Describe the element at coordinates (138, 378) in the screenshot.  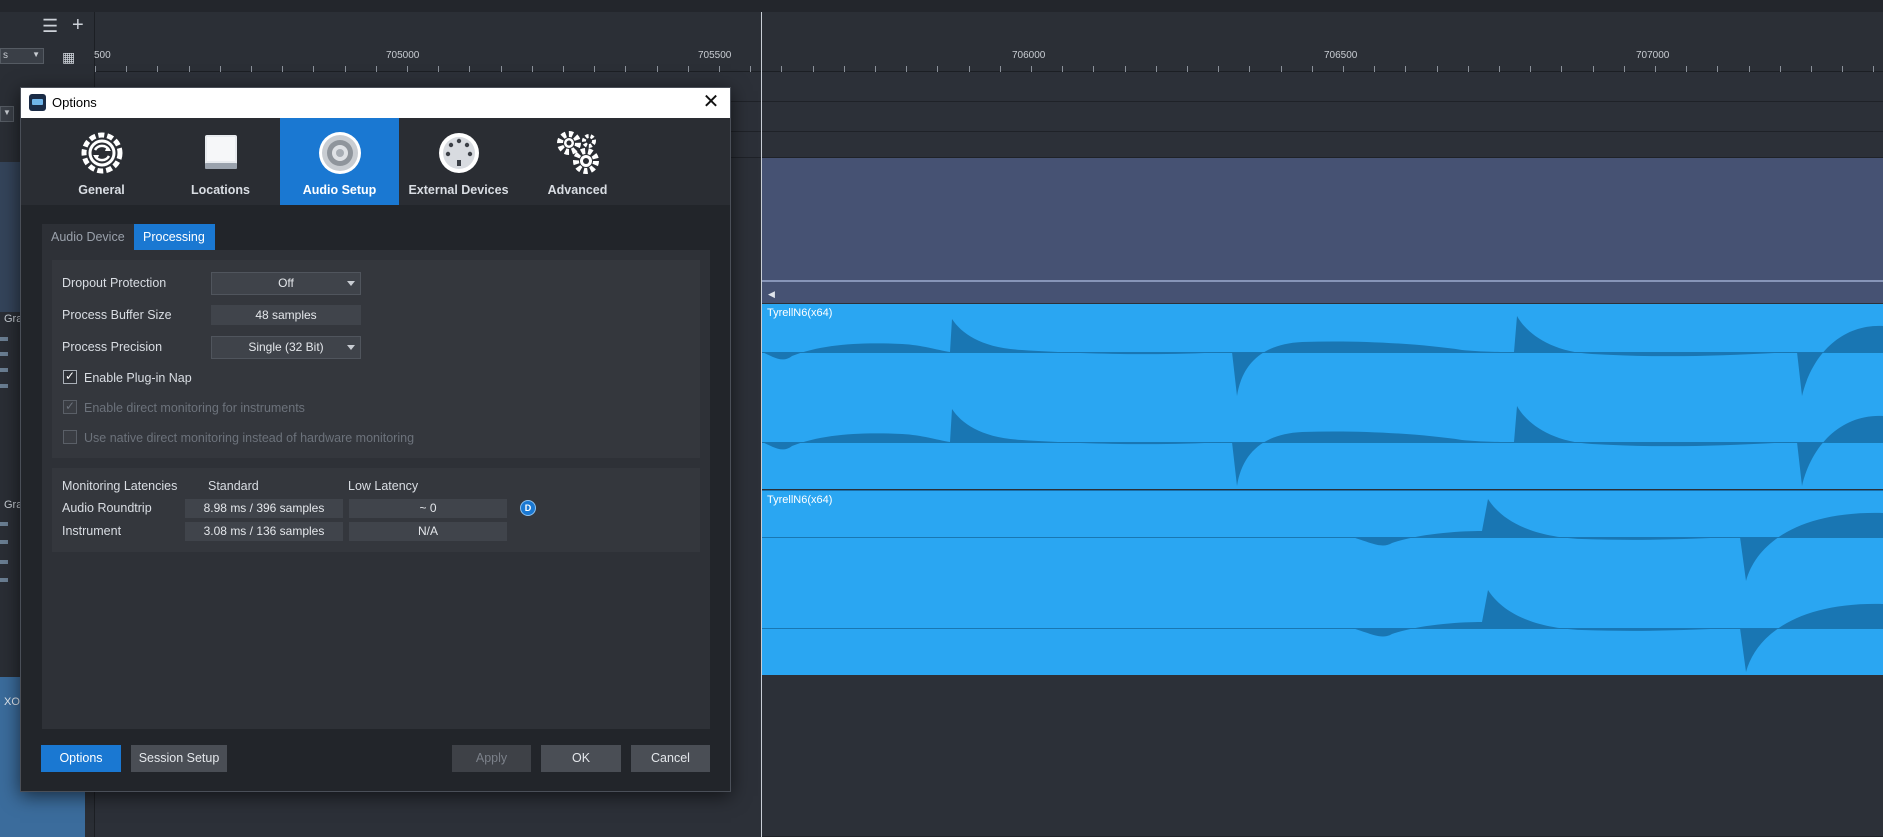
I see `plugin-nap-label: Enable Plug-in Nap` at that location.